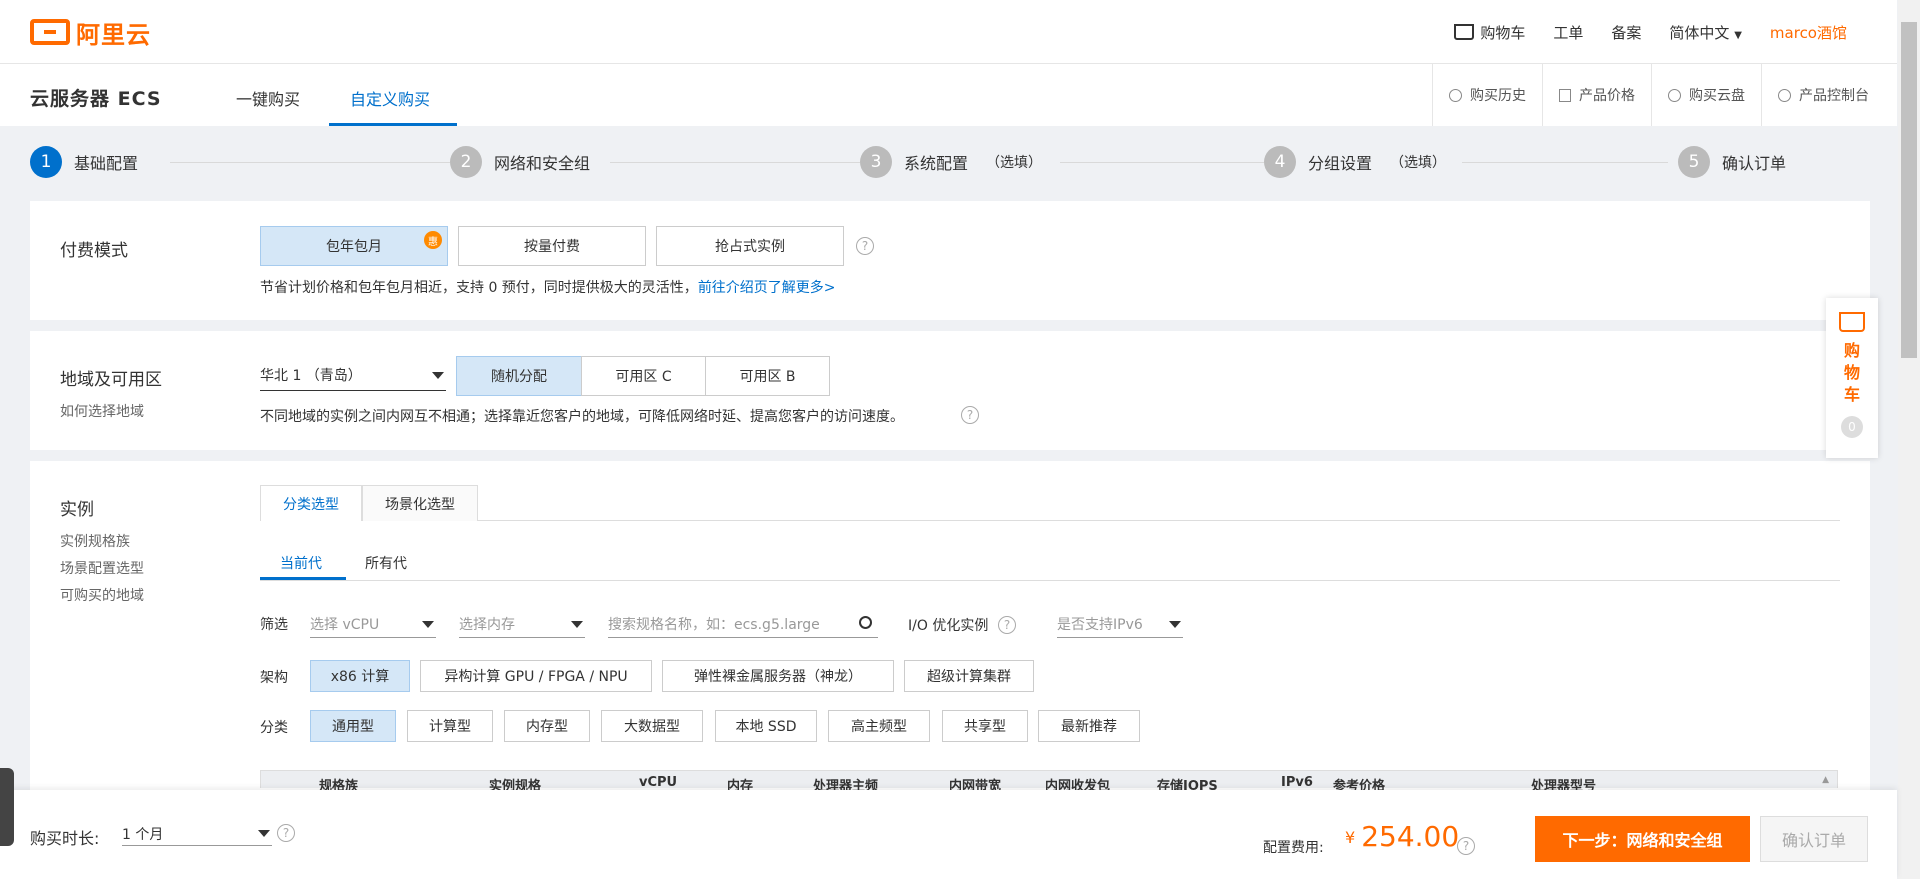 Image resolution: width=1920 pixels, height=879 pixels. What do you see at coordinates (1706, 95) in the screenshot?
I see `link-buy-disk: 购买云盘` at bounding box center [1706, 95].